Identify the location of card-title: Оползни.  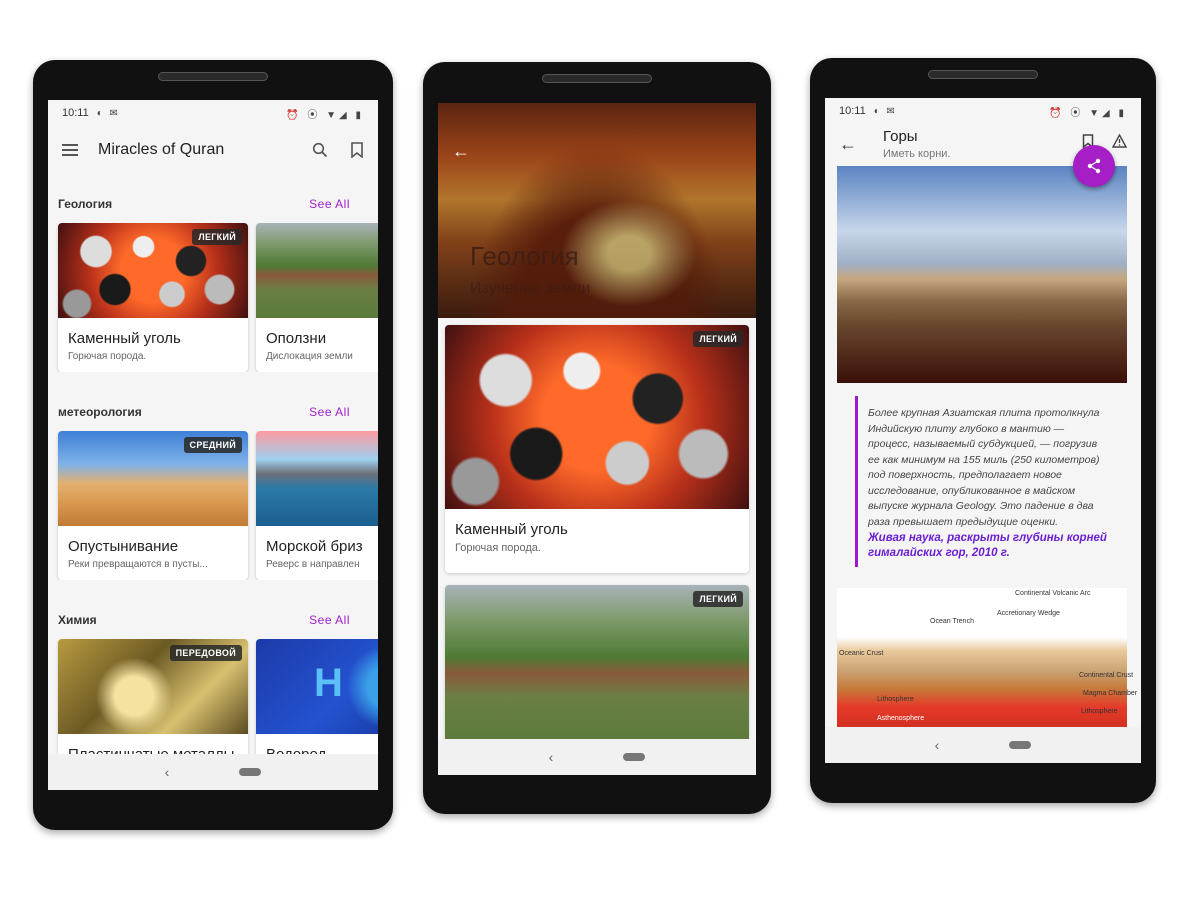
(296, 338).